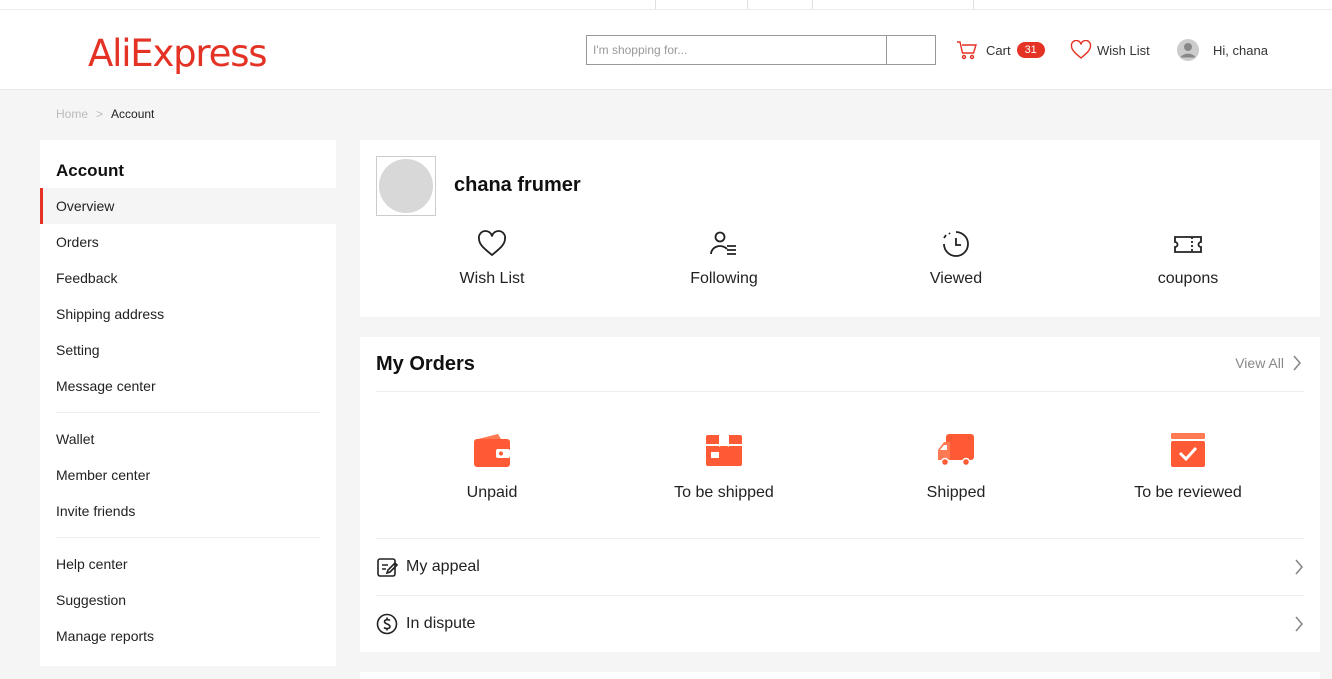 The width and height of the screenshot is (1332, 679). Describe the element at coordinates (188, 600) in the screenshot. I see `sidebar-item-suggestion: Suggestion` at that location.